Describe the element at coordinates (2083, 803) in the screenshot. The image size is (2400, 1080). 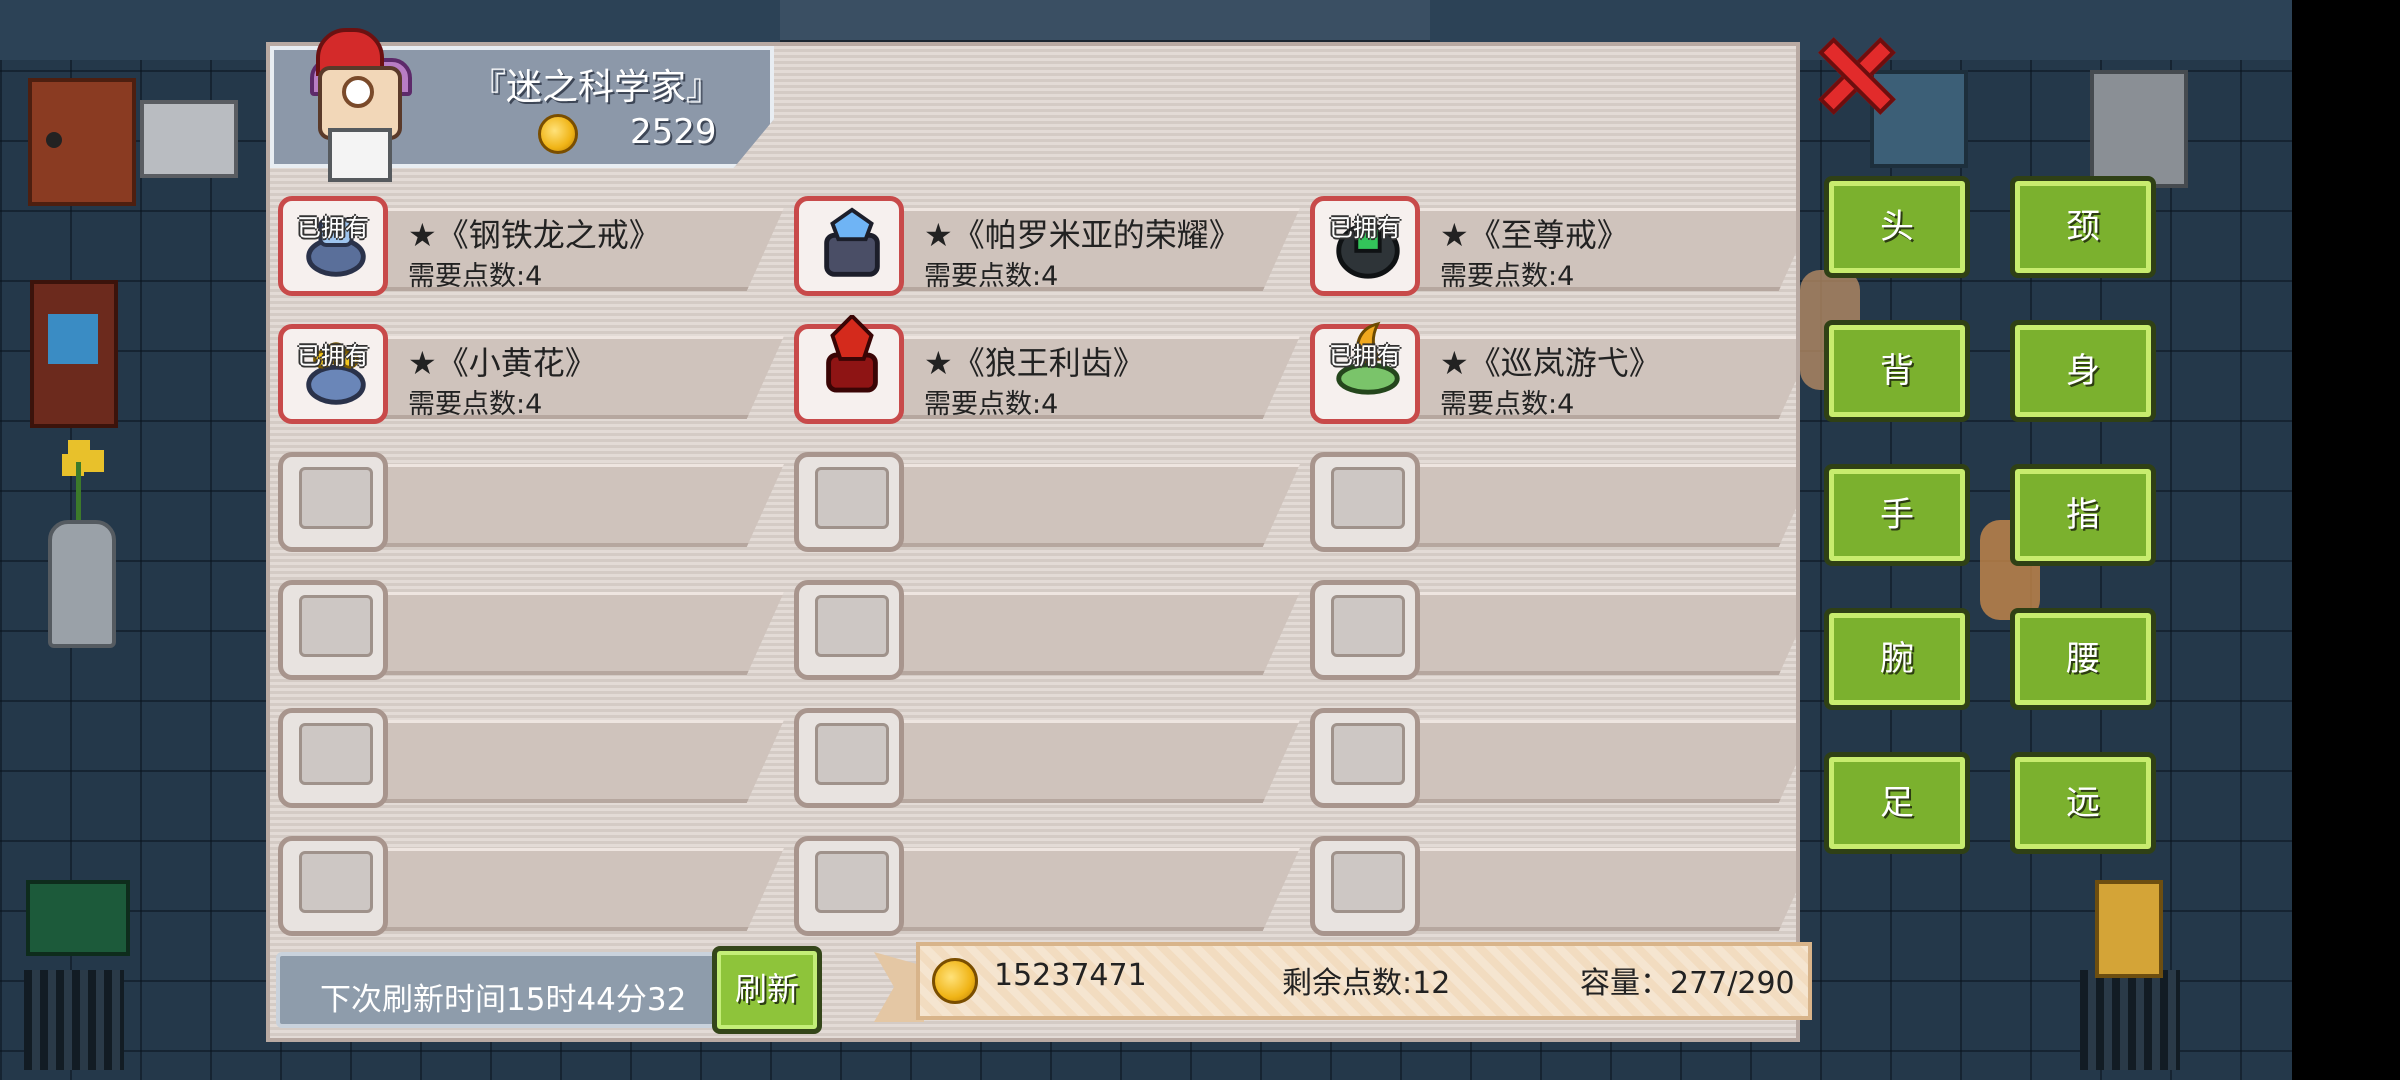
I see `category-ranged-button: 远` at that location.